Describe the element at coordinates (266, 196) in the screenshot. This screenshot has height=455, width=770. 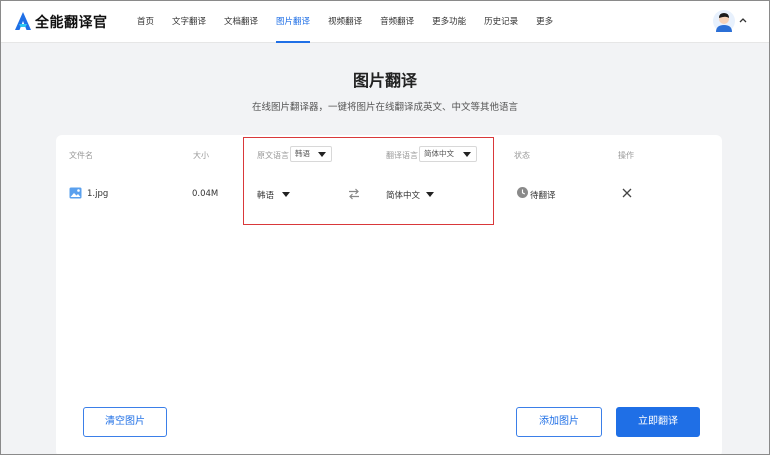
I see `row-source-language-value: 韩语` at that location.